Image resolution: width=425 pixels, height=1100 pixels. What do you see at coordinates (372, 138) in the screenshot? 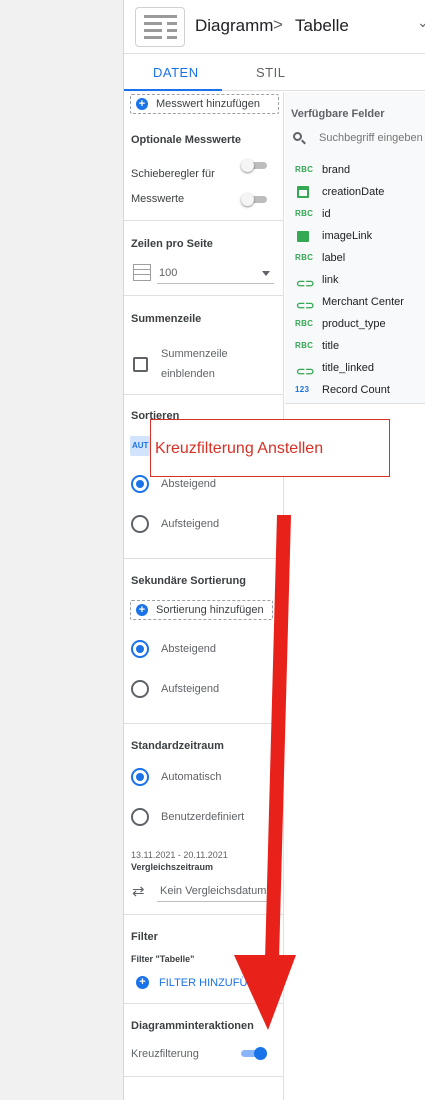
I see `fields-search-input` at bounding box center [372, 138].